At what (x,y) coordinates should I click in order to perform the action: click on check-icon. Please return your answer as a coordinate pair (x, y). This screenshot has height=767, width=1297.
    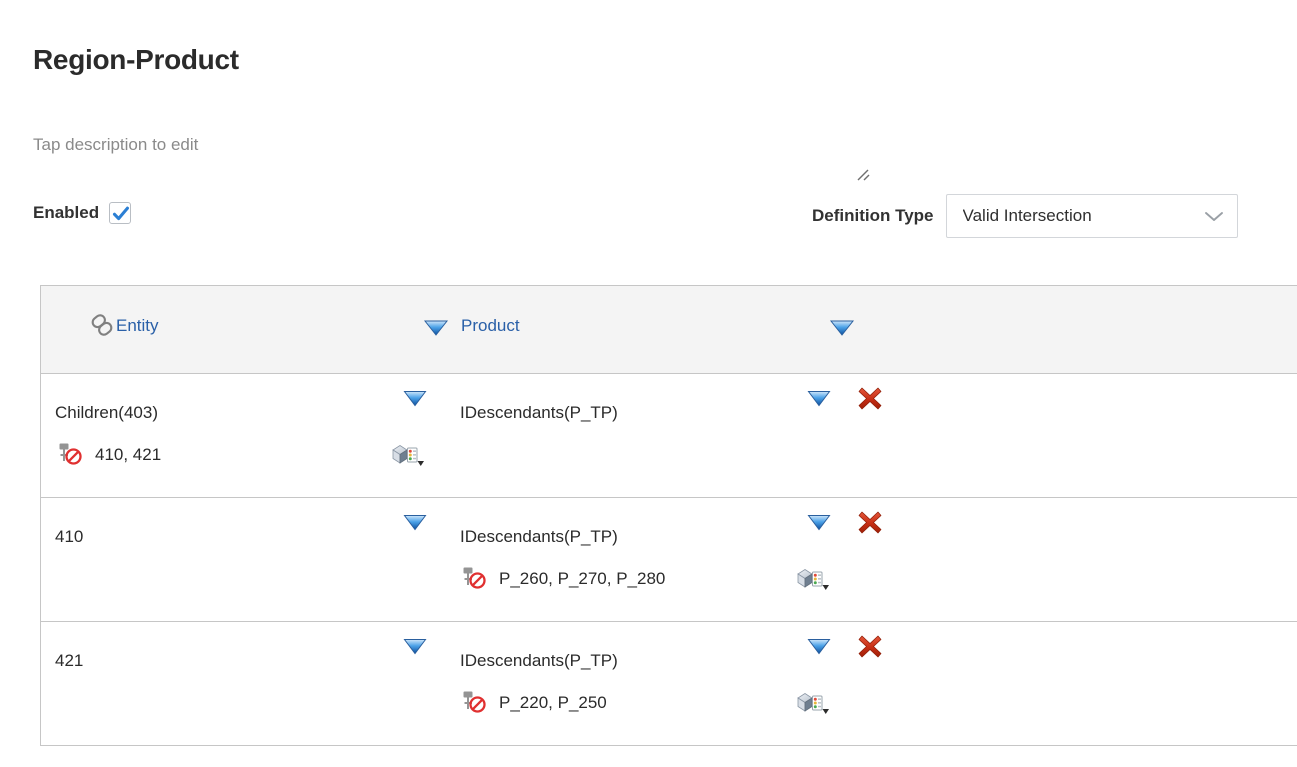
    Looking at the image, I should click on (121, 213).